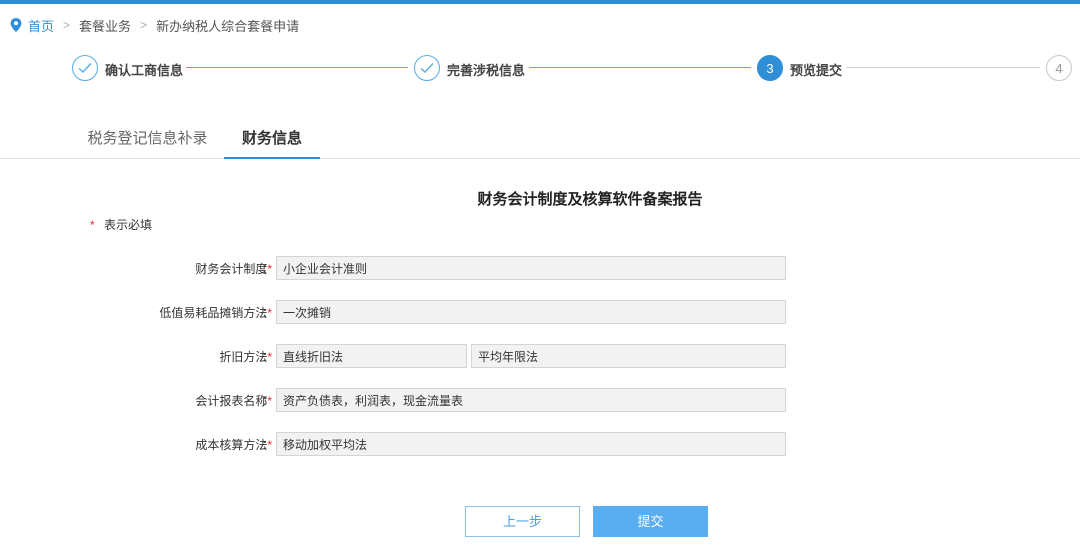 This screenshot has width=1080, height=558. I want to click on tab-financial-info: 财务信息, so click(272, 141).